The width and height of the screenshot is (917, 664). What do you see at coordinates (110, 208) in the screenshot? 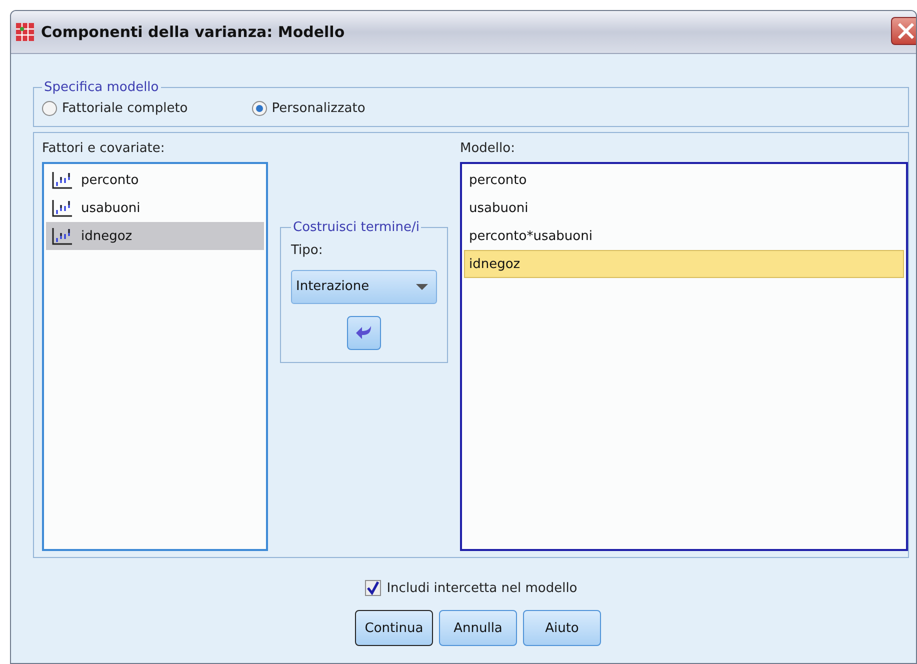
I see `variable-name: usabuoni` at bounding box center [110, 208].